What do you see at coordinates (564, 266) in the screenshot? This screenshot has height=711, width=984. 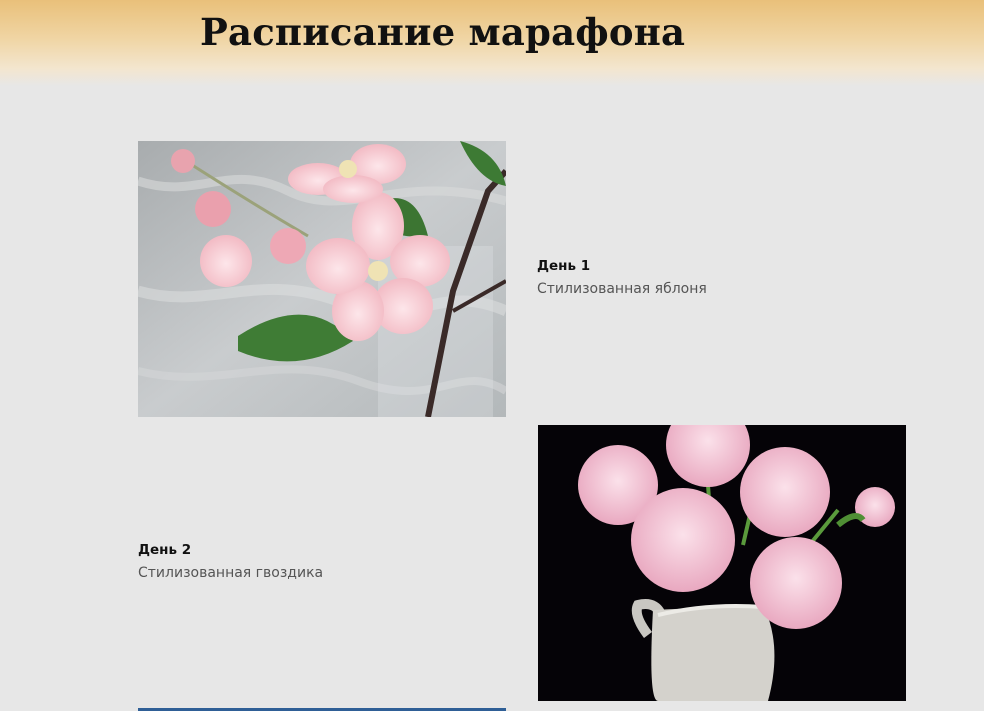 I see `day-1-title: День 1` at bounding box center [564, 266].